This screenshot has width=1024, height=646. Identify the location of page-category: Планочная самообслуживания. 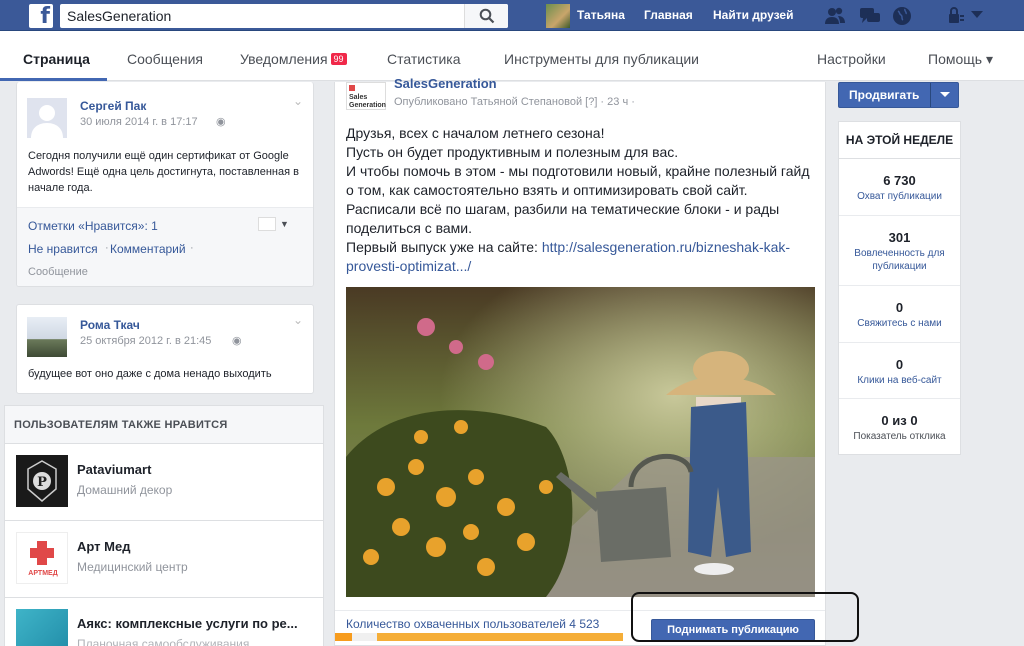
(163, 641).